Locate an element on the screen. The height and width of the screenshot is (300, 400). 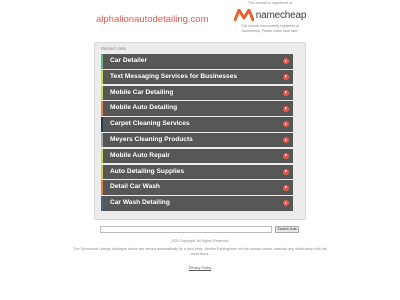
panel-heading: Related Links is located at coordinates (114, 48).